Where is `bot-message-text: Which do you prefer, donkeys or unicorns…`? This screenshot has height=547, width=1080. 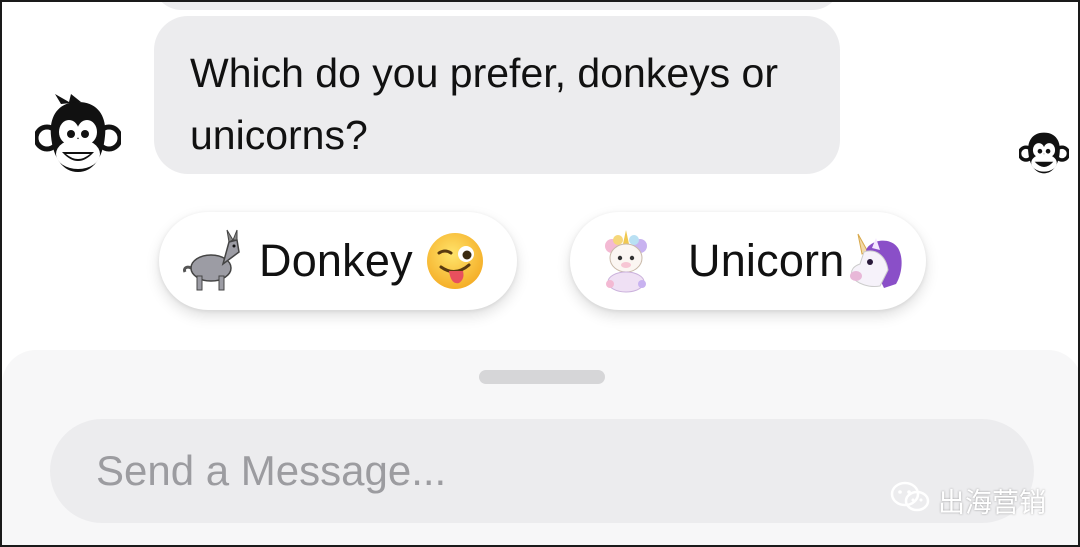
bot-message-text: Which do you prefer, donkeys or unicorns… is located at coordinates (484, 104).